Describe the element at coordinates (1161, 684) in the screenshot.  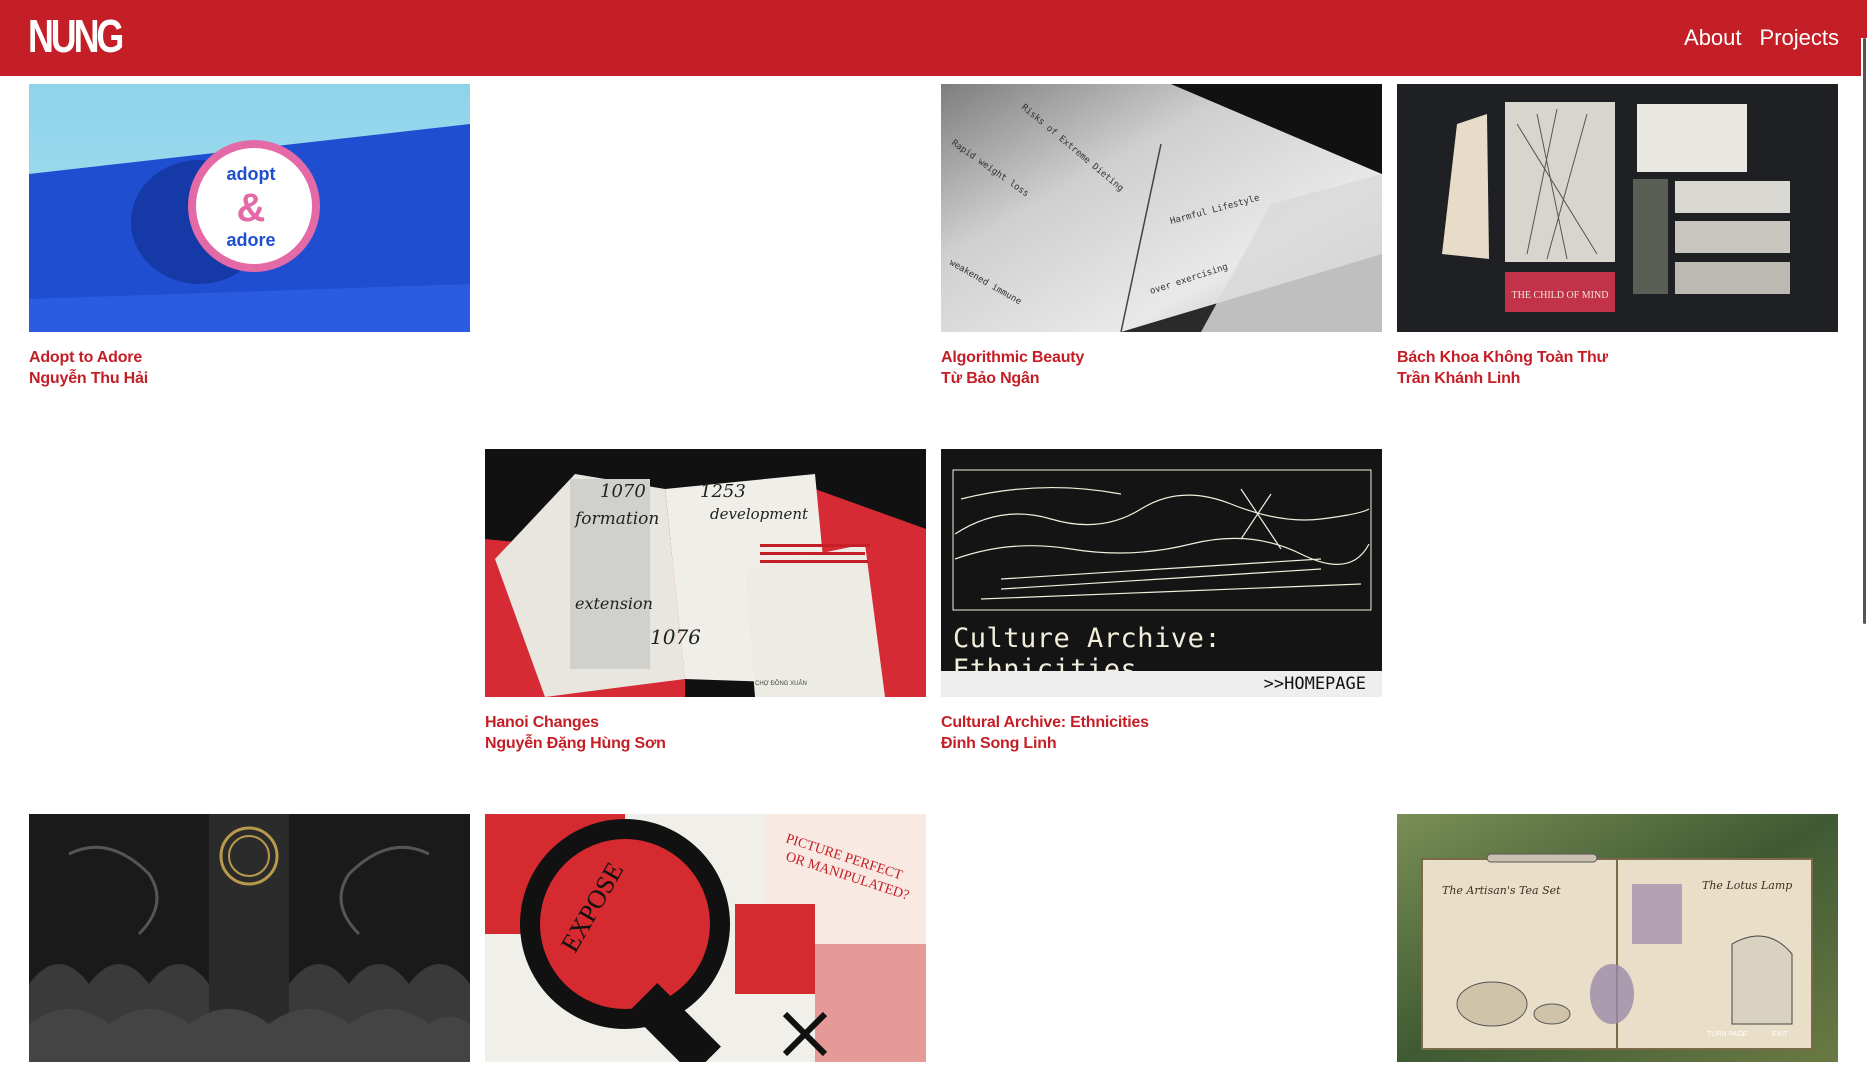
I see `homepage-bar: >>HOMEPAGE` at that location.